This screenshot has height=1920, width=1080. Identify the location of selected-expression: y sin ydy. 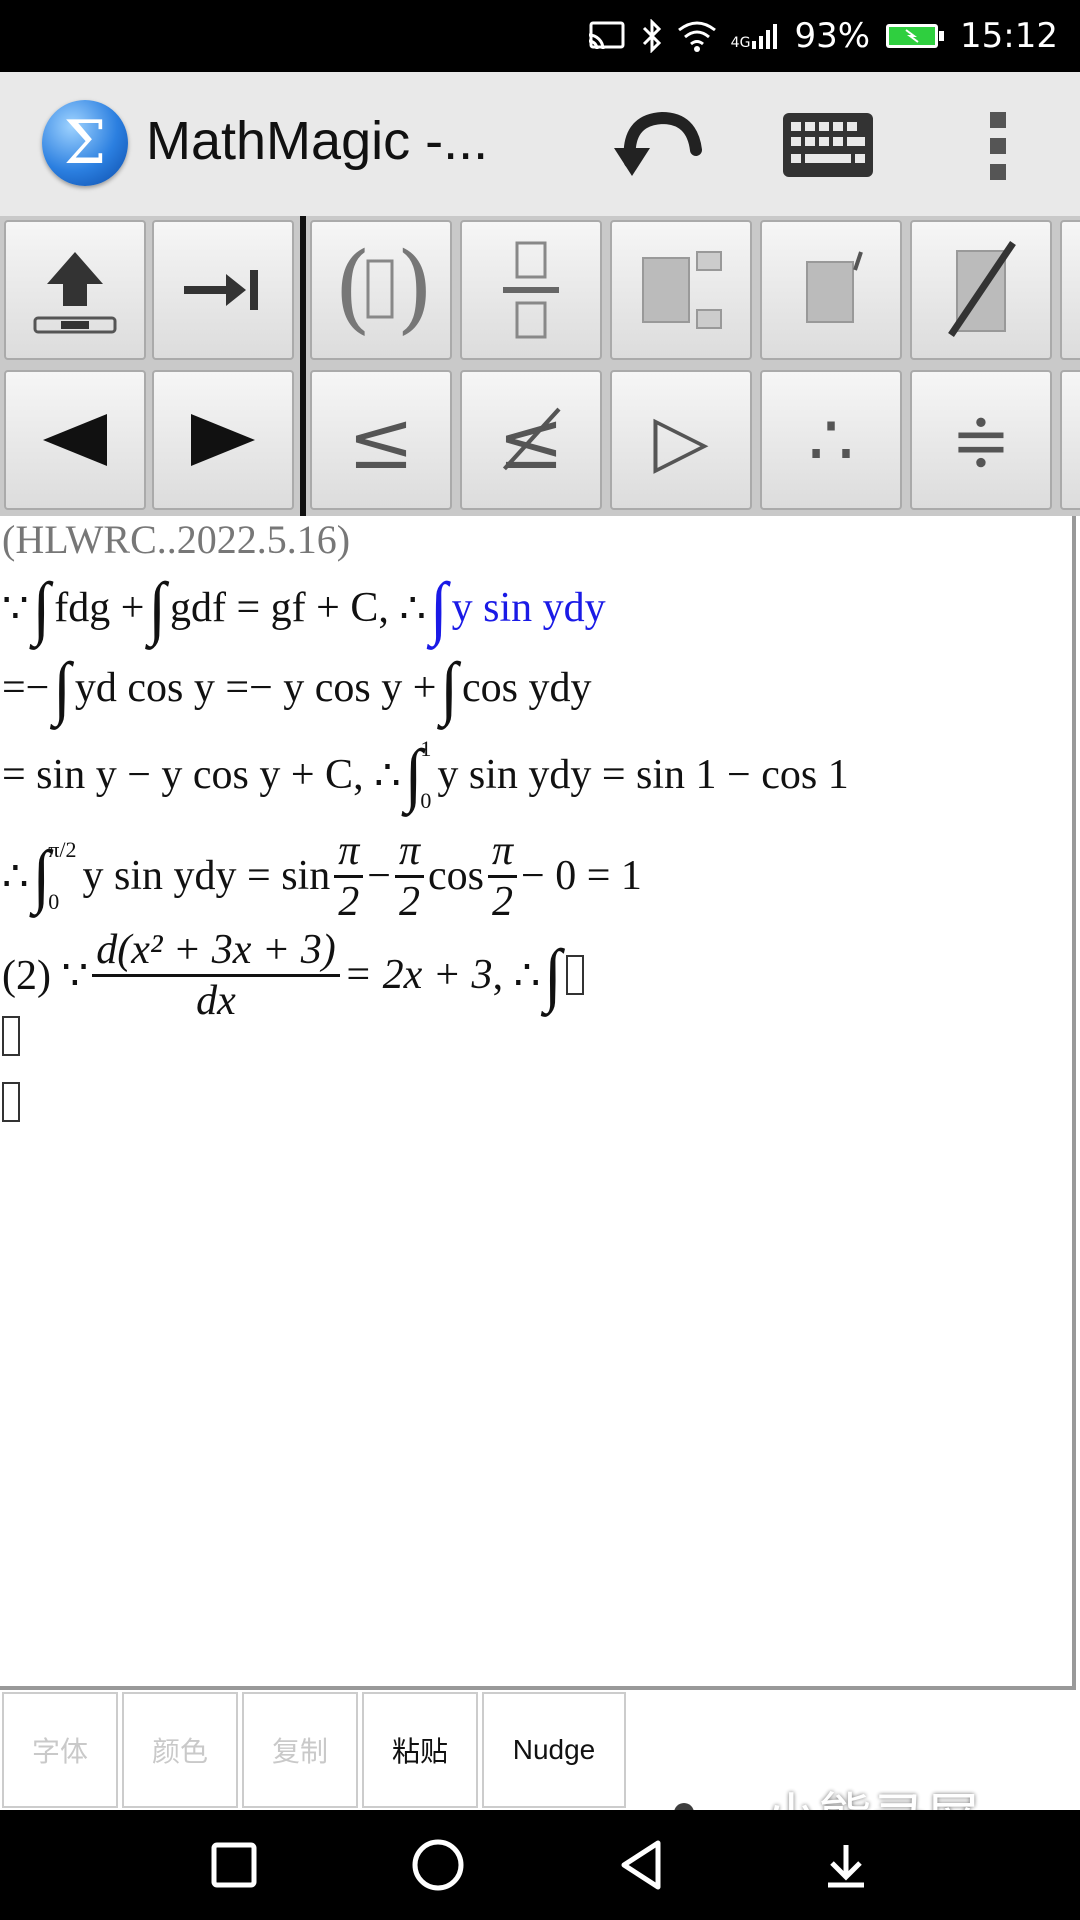
(528, 608).